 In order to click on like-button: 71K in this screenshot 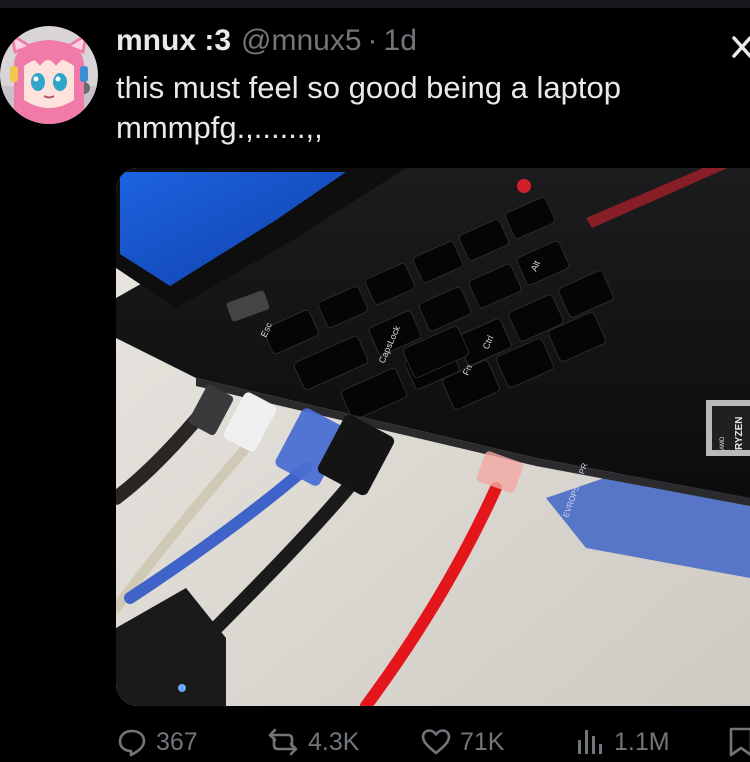, I will do `click(462, 742)`.